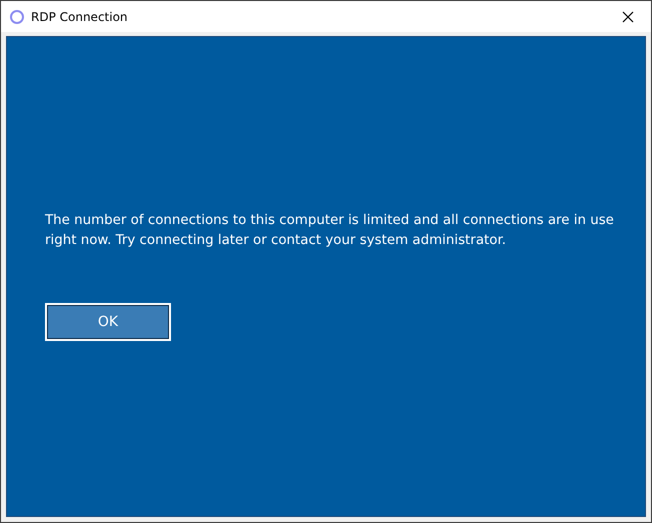 Image resolution: width=652 pixels, height=523 pixels. I want to click on ring-icon, so click(17, 16).